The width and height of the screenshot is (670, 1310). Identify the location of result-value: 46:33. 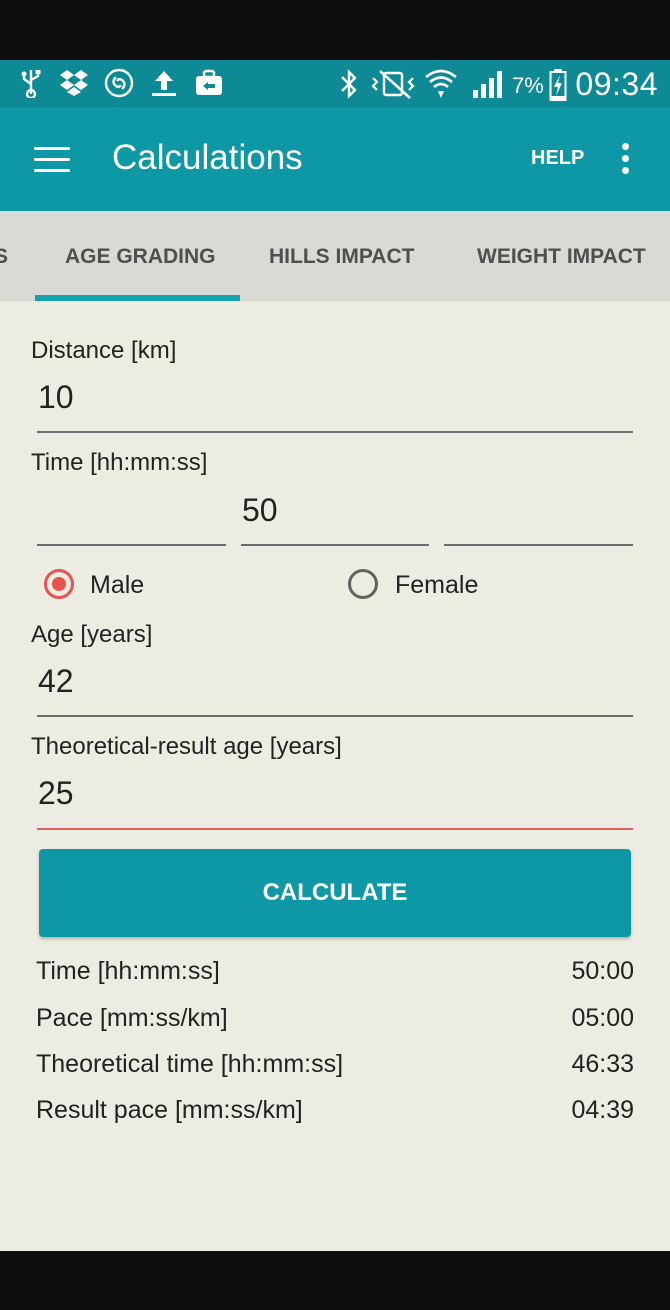
(602, 1064).